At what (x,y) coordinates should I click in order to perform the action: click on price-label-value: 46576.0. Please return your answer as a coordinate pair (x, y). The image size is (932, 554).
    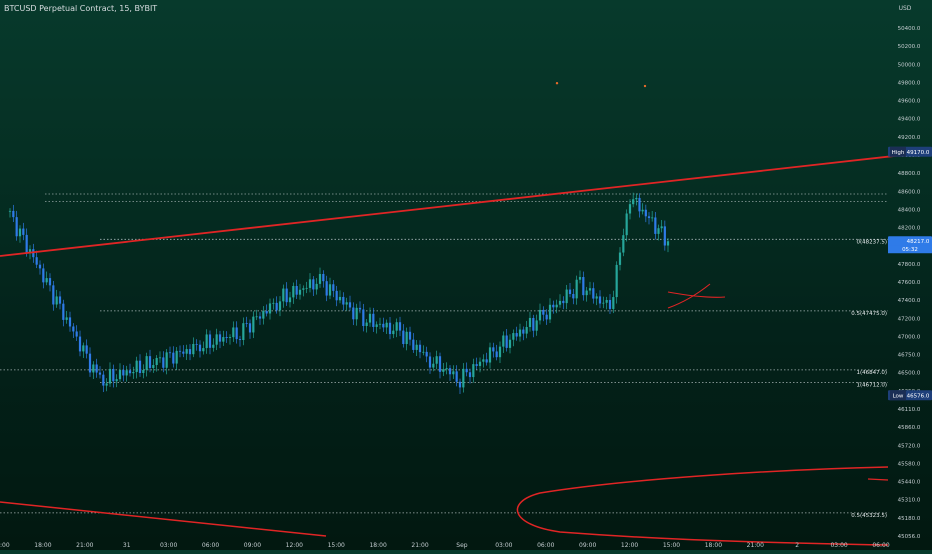
    Looking at the image, I should click on (918, 396).